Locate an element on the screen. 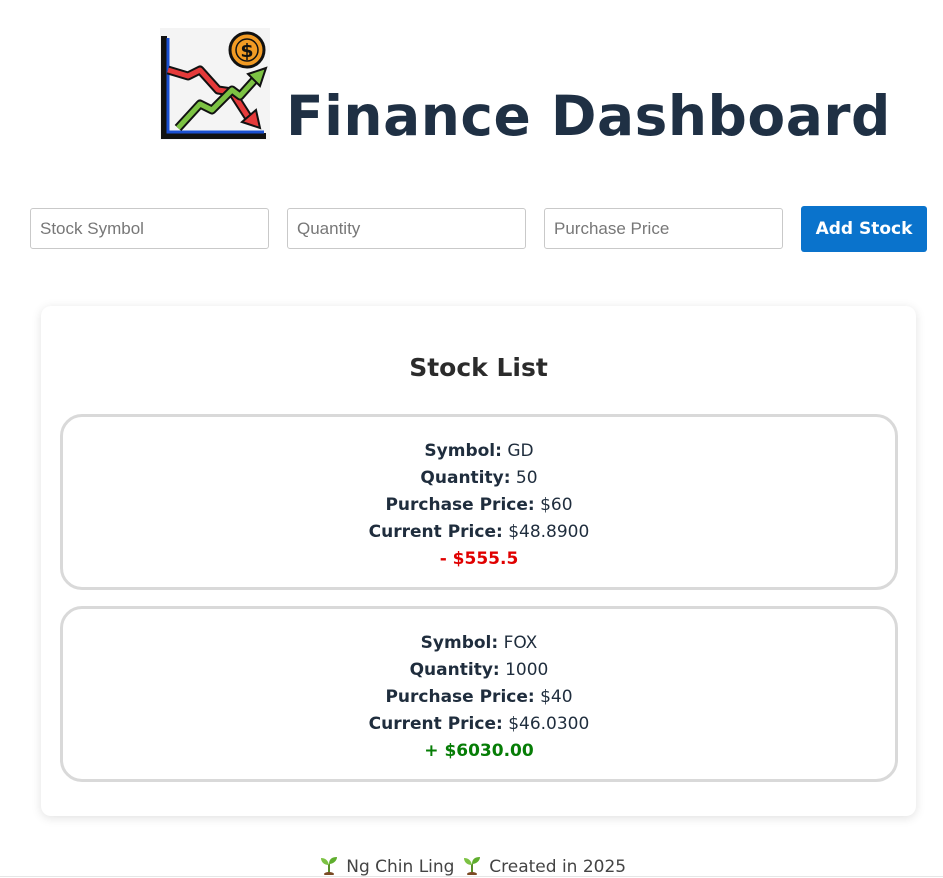 This screenshot has height=878, width=943. current-price-value: $46.0300 is located at coordinates (549, 724).